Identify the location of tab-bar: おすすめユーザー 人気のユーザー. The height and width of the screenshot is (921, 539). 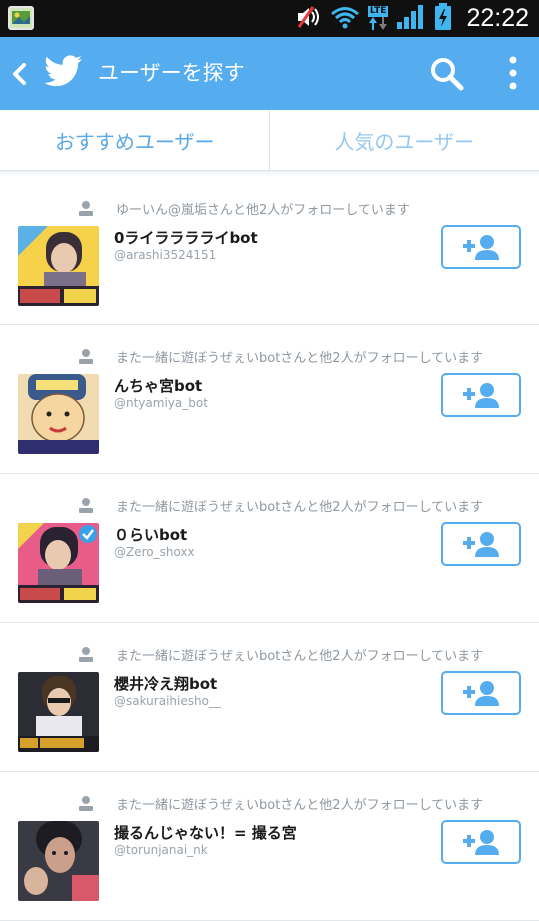
(269, 140).